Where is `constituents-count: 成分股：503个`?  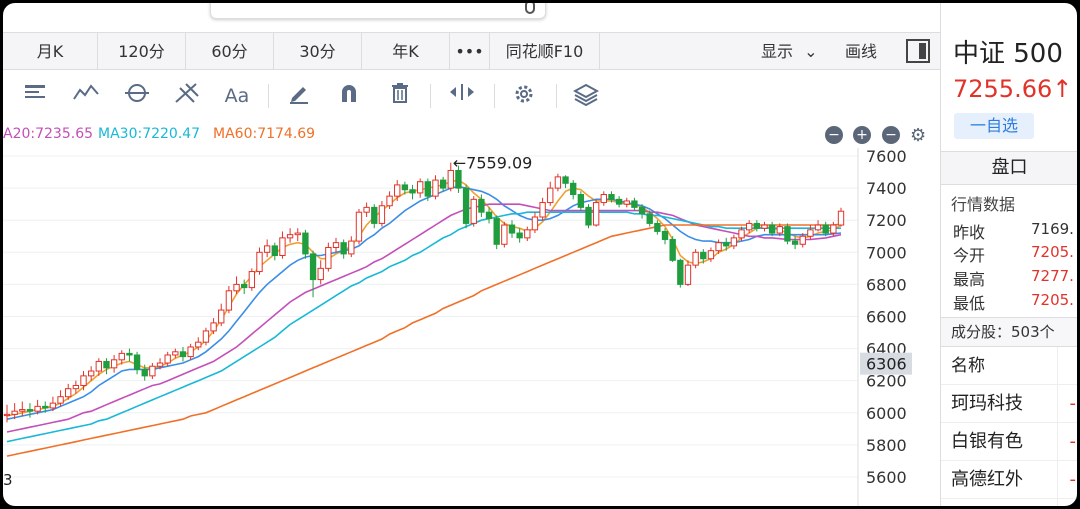 constituents-count: 成分股：503个 is located at coordinates (1009, 332).